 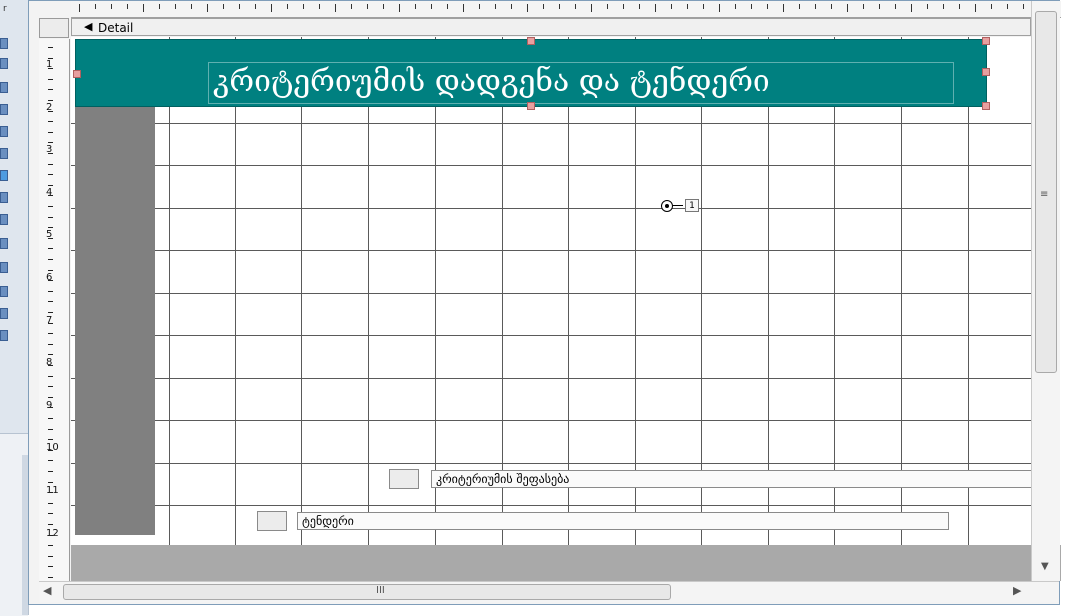 I want to click on form-selector, so click(x=54, y=28).